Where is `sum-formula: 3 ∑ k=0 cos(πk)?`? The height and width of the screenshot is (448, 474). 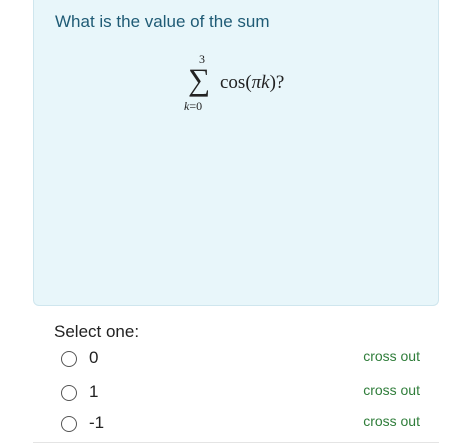
sum-formula: 3 ∑ k=0 cos(πk)? is located at coordinates (254, 84).